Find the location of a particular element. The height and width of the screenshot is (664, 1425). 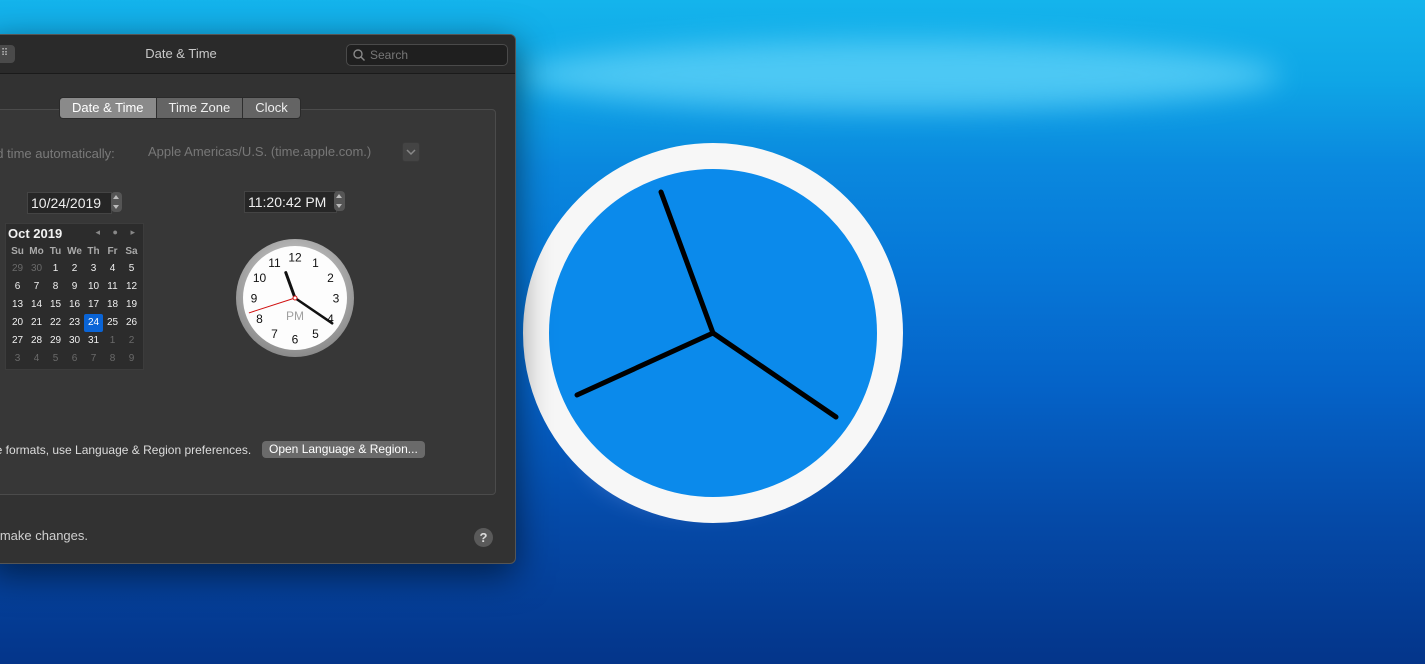

calendar-day: 13 is located at coordinates (17, 305).